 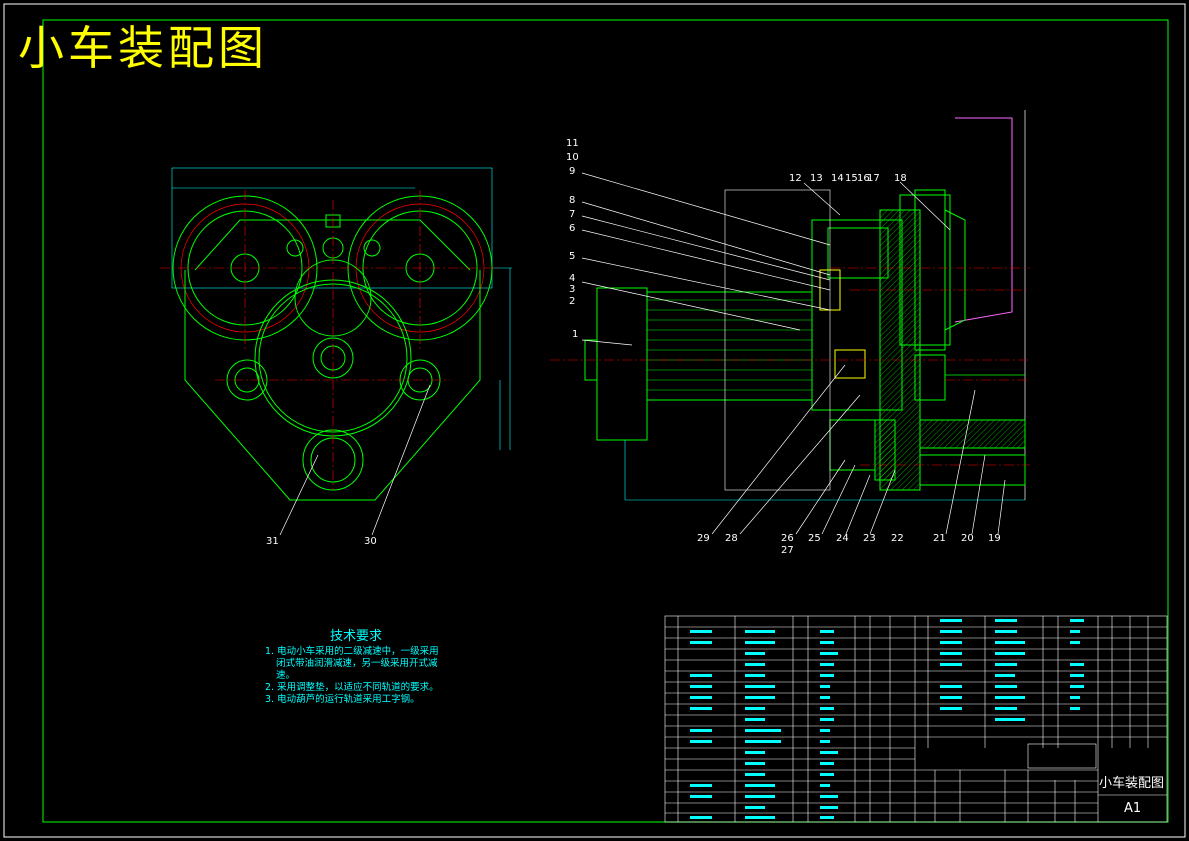 What do you see at coordinates (842, 538) in the screenshot?
I see `part-label-24: 24` at bounding box center [842, 538].